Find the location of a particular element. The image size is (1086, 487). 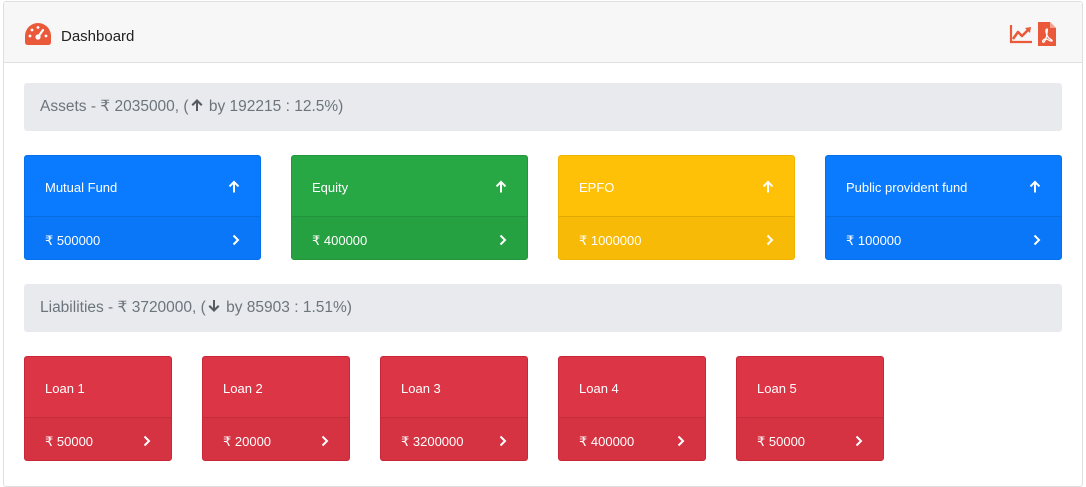

card-header: Loan 1 is located at coordinates (98, 387).